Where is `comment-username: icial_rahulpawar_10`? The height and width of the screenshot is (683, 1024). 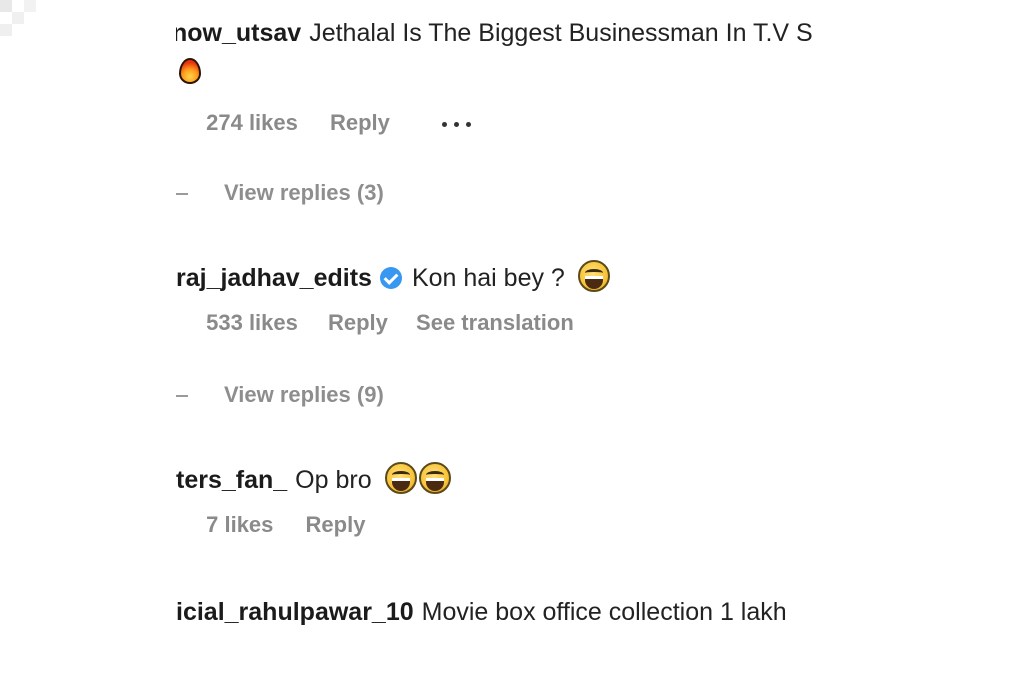 comment-username: icial_rahulpawar_10 is located at coordinates (295, 612).